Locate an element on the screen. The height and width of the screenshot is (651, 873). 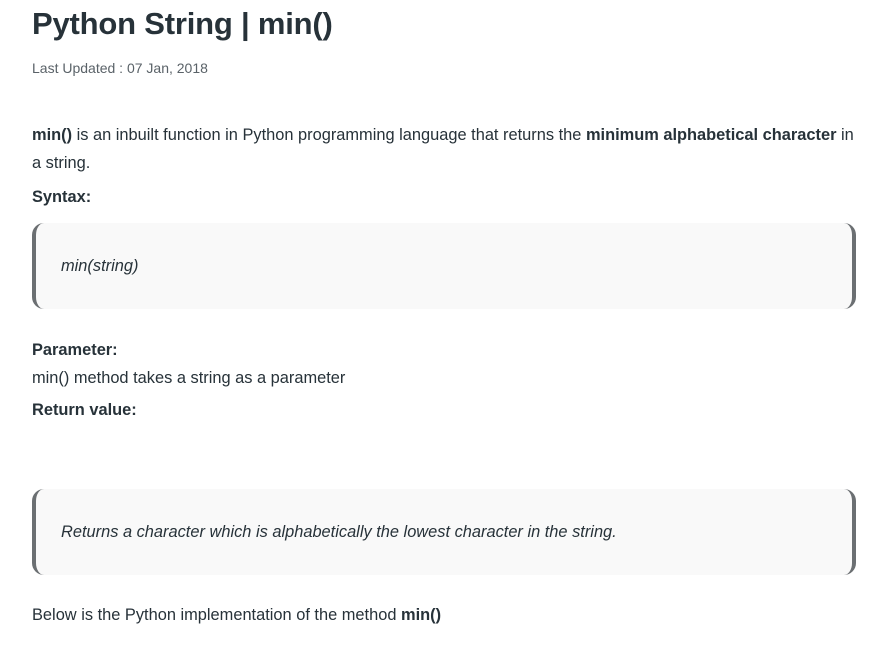
last-updated: Last Updated : 07 Jan, 2018 is located at coordinates (120, 68).